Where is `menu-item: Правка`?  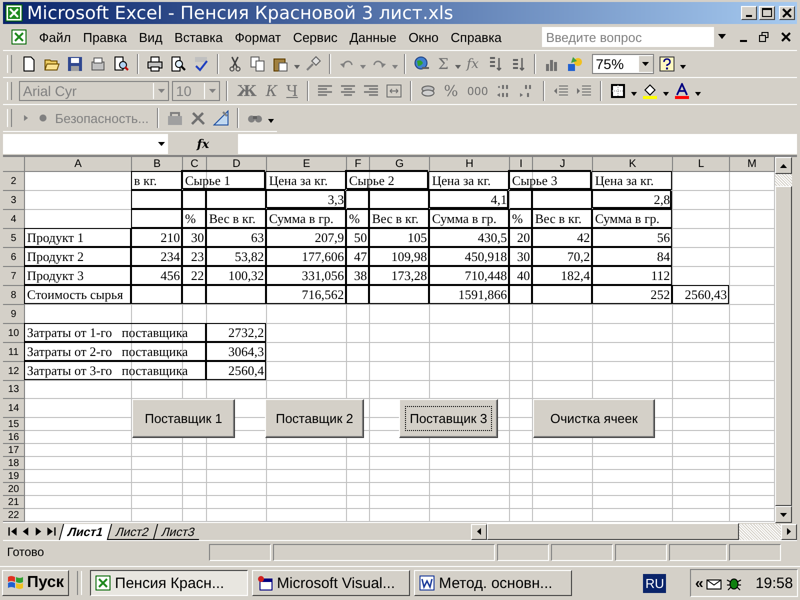 menu-item: Правка is located at coordinates (104, 37).